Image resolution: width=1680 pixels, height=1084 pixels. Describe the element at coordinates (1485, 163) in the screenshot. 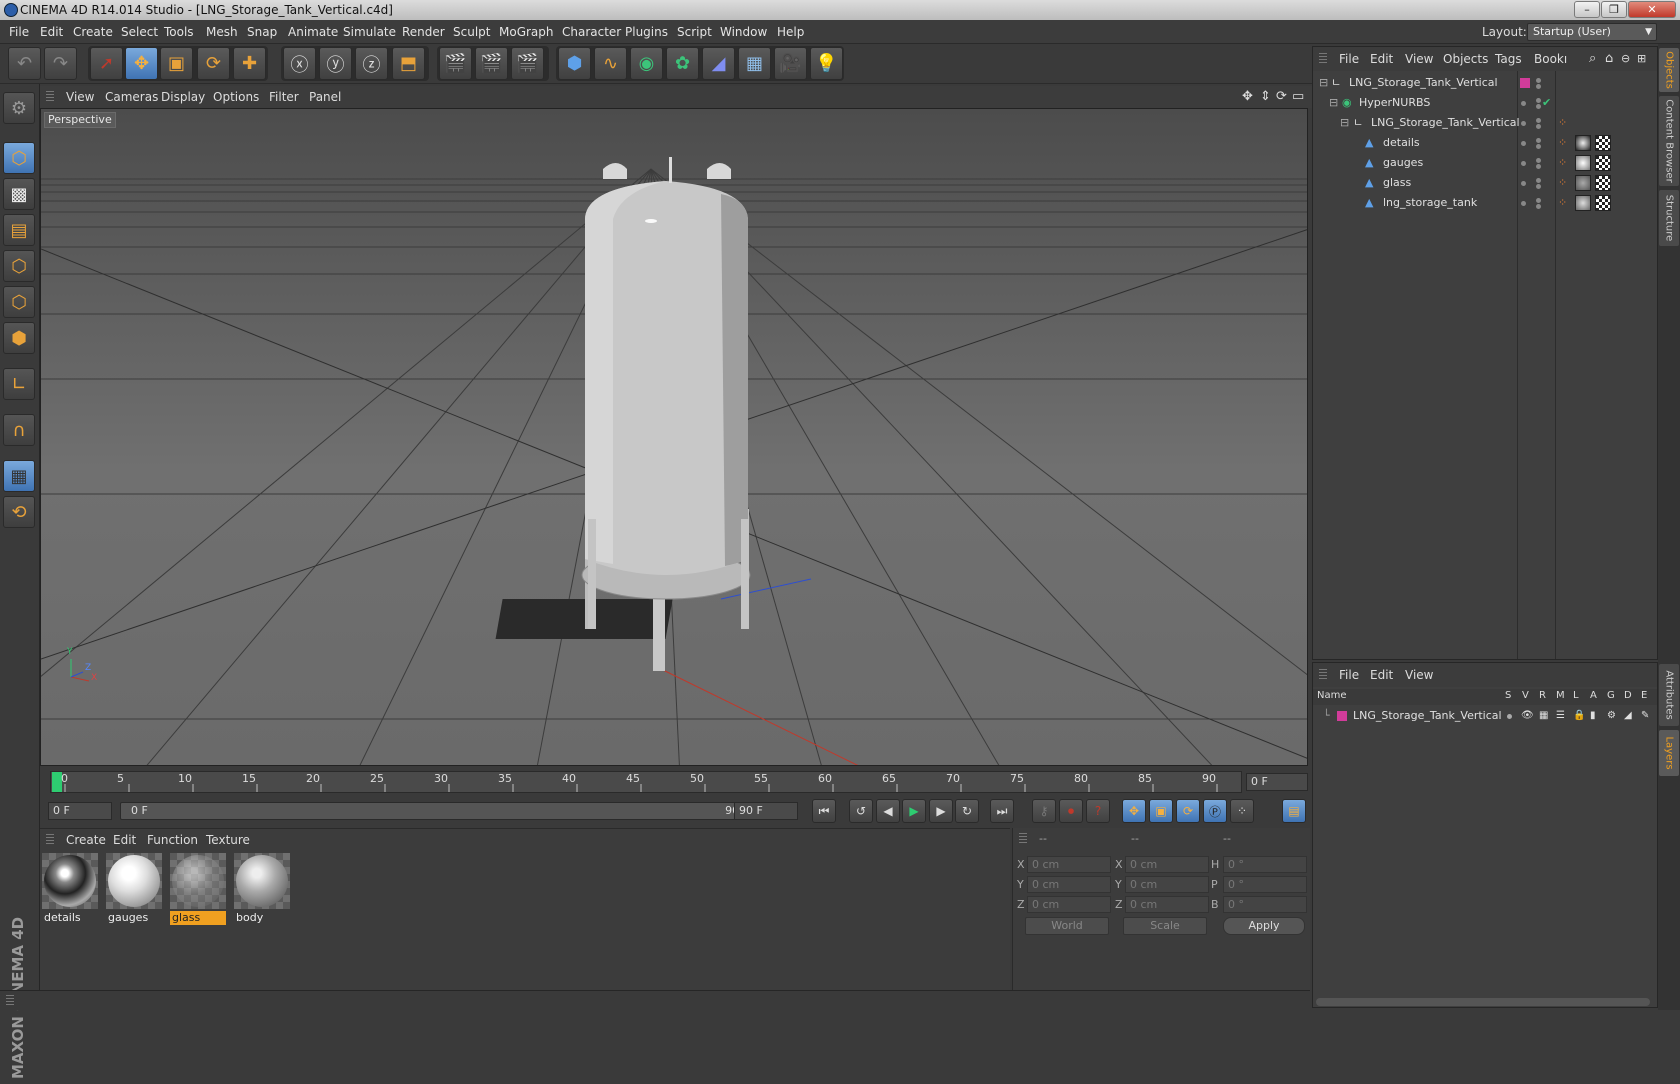

I see `object-row: ▲ gauges ⁘` at that location.